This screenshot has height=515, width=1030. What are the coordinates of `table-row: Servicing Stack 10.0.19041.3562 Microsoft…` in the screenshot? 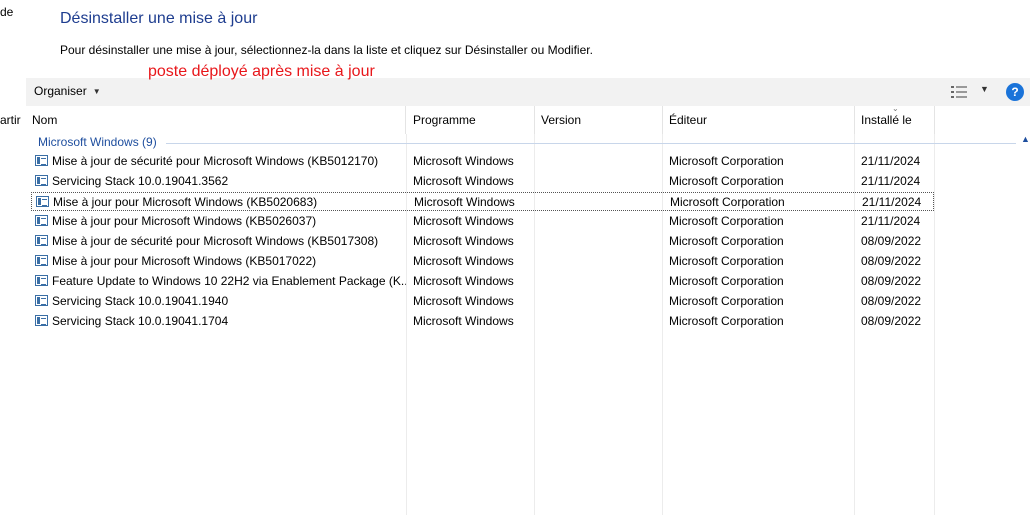 It's located at (482, 181).